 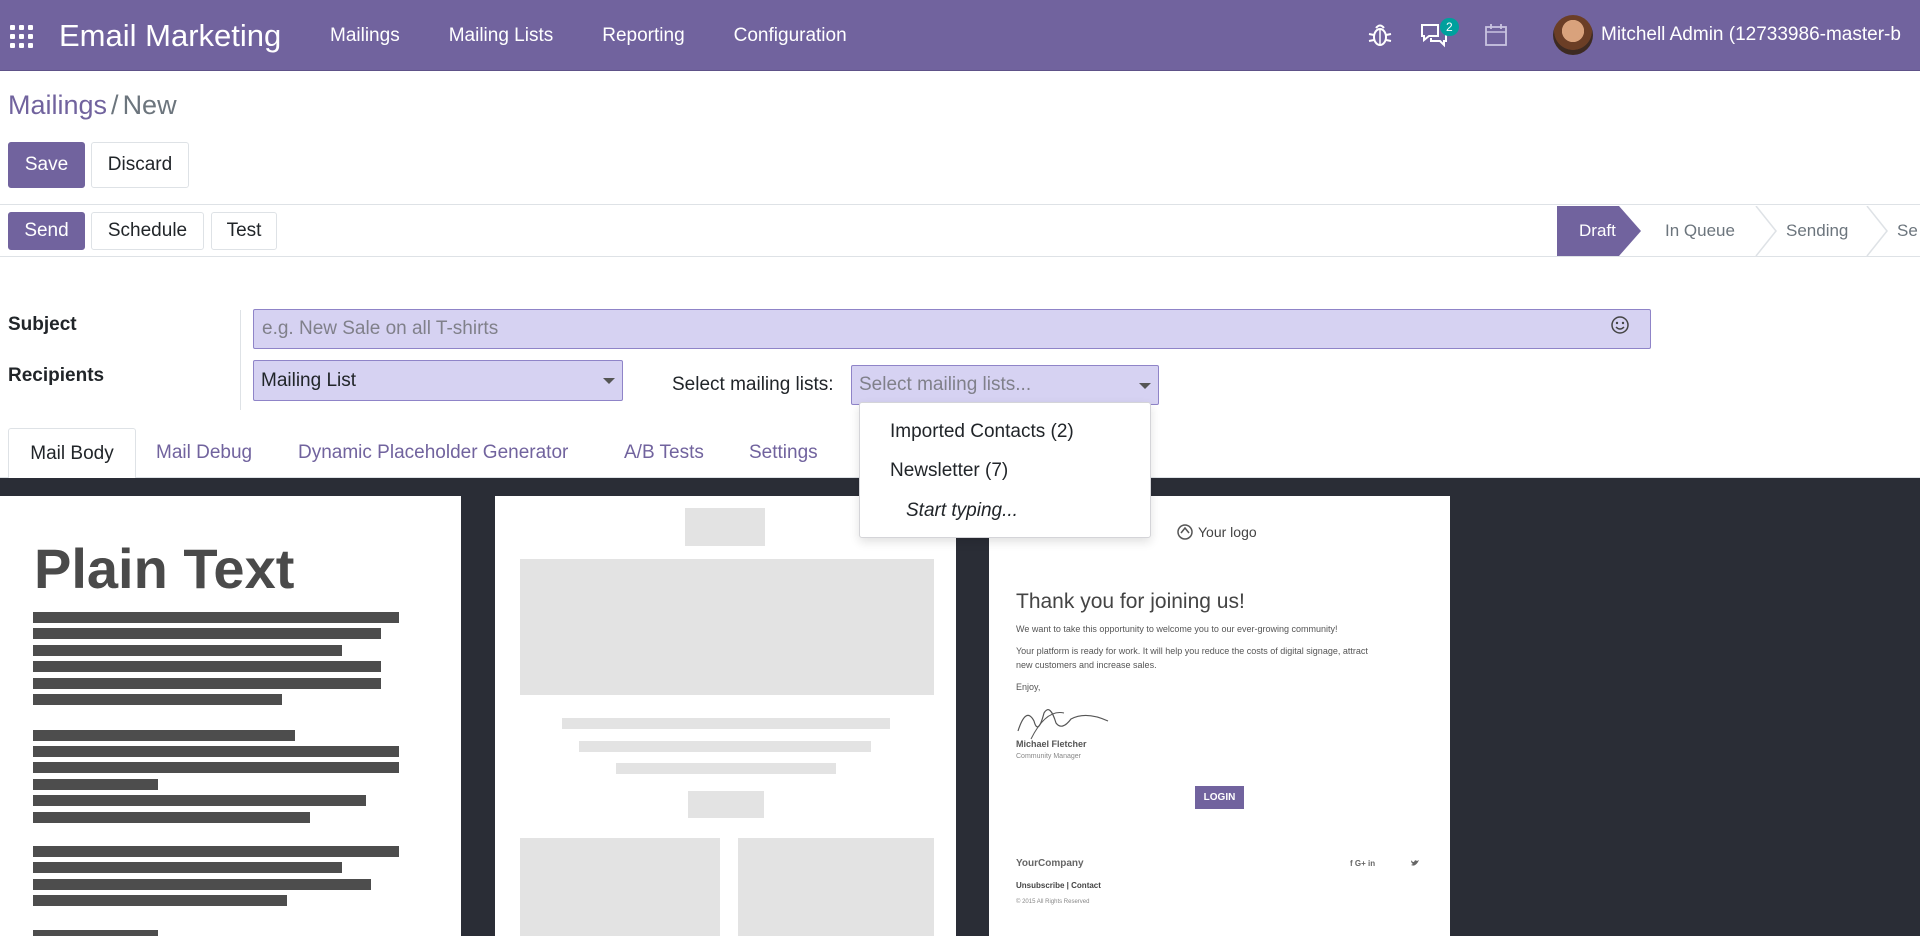 I want to click on recipients-select: Mailing List, so click(x=438, y=380).